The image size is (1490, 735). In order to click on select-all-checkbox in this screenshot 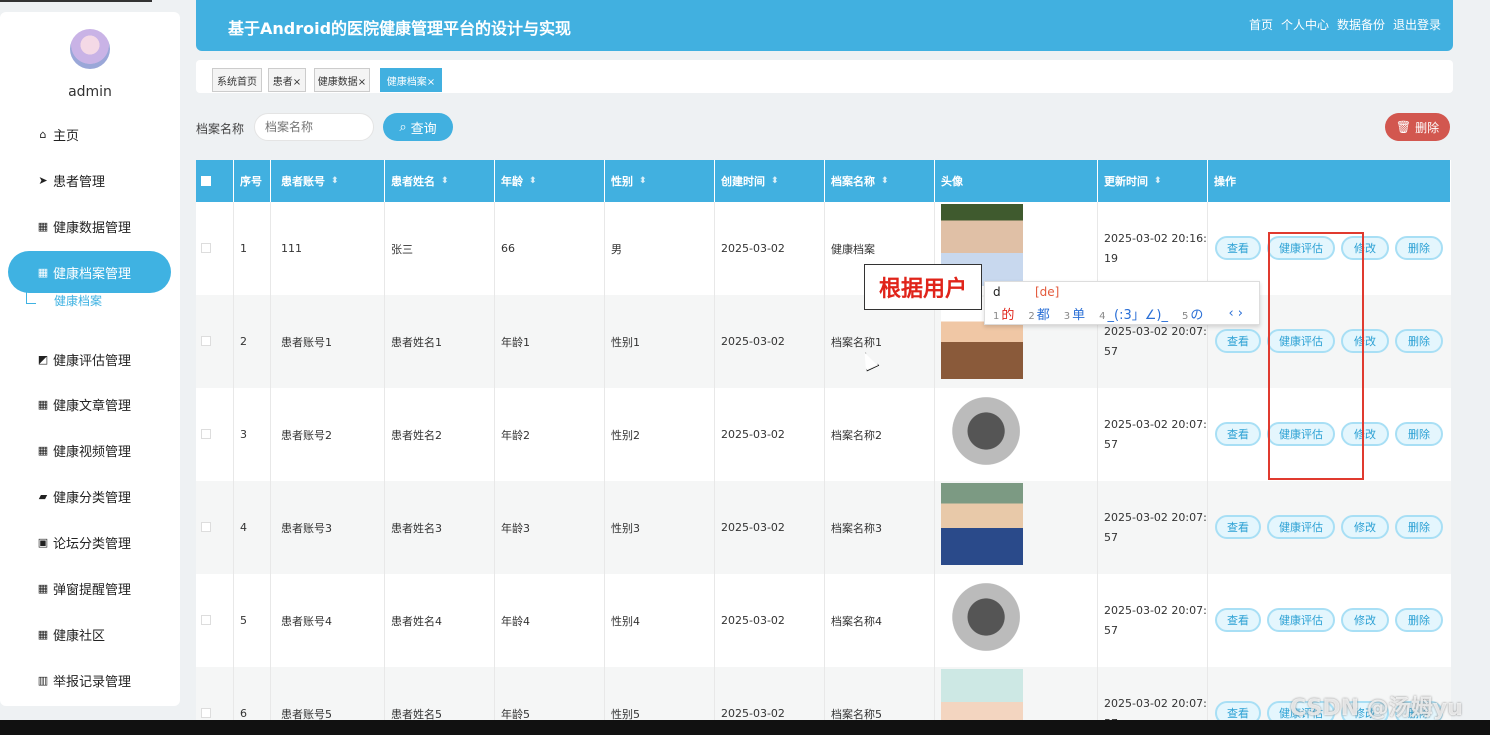, I will do `click(206, 181)`.